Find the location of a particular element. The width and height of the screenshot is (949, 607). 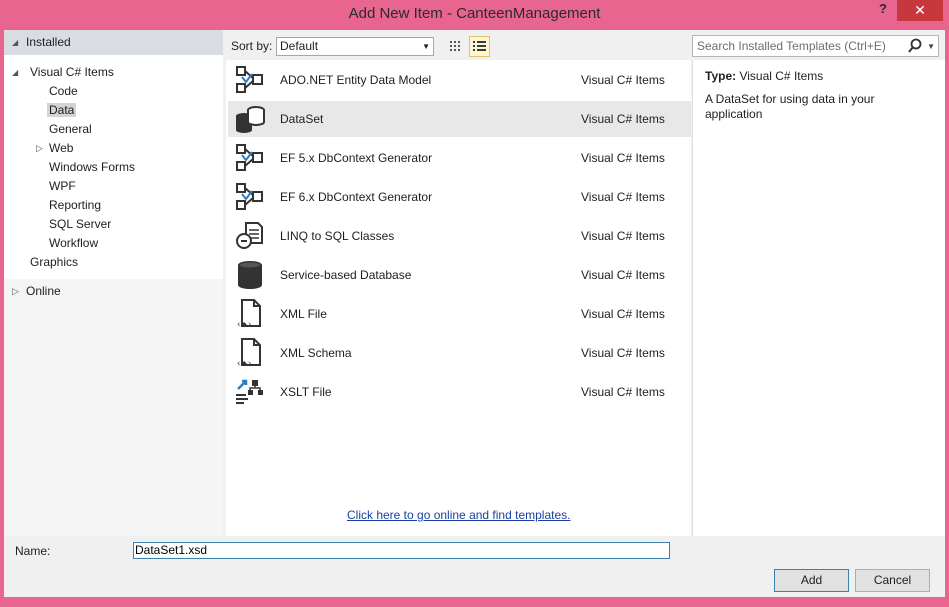

template-name: EF 6.x DbContext Generator is located at coordinates (356, 197).